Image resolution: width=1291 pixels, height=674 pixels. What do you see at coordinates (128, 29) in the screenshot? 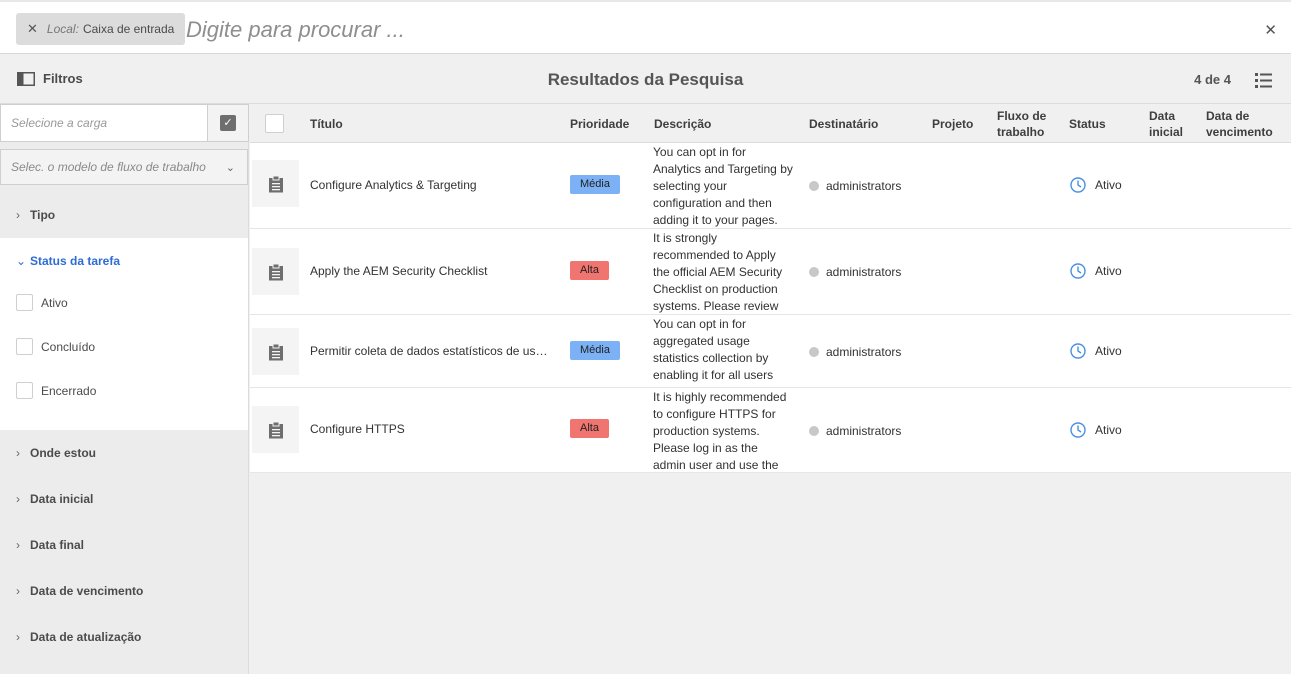
I see `location-value: Caixa de entrada` at bounding box center [128, 29].